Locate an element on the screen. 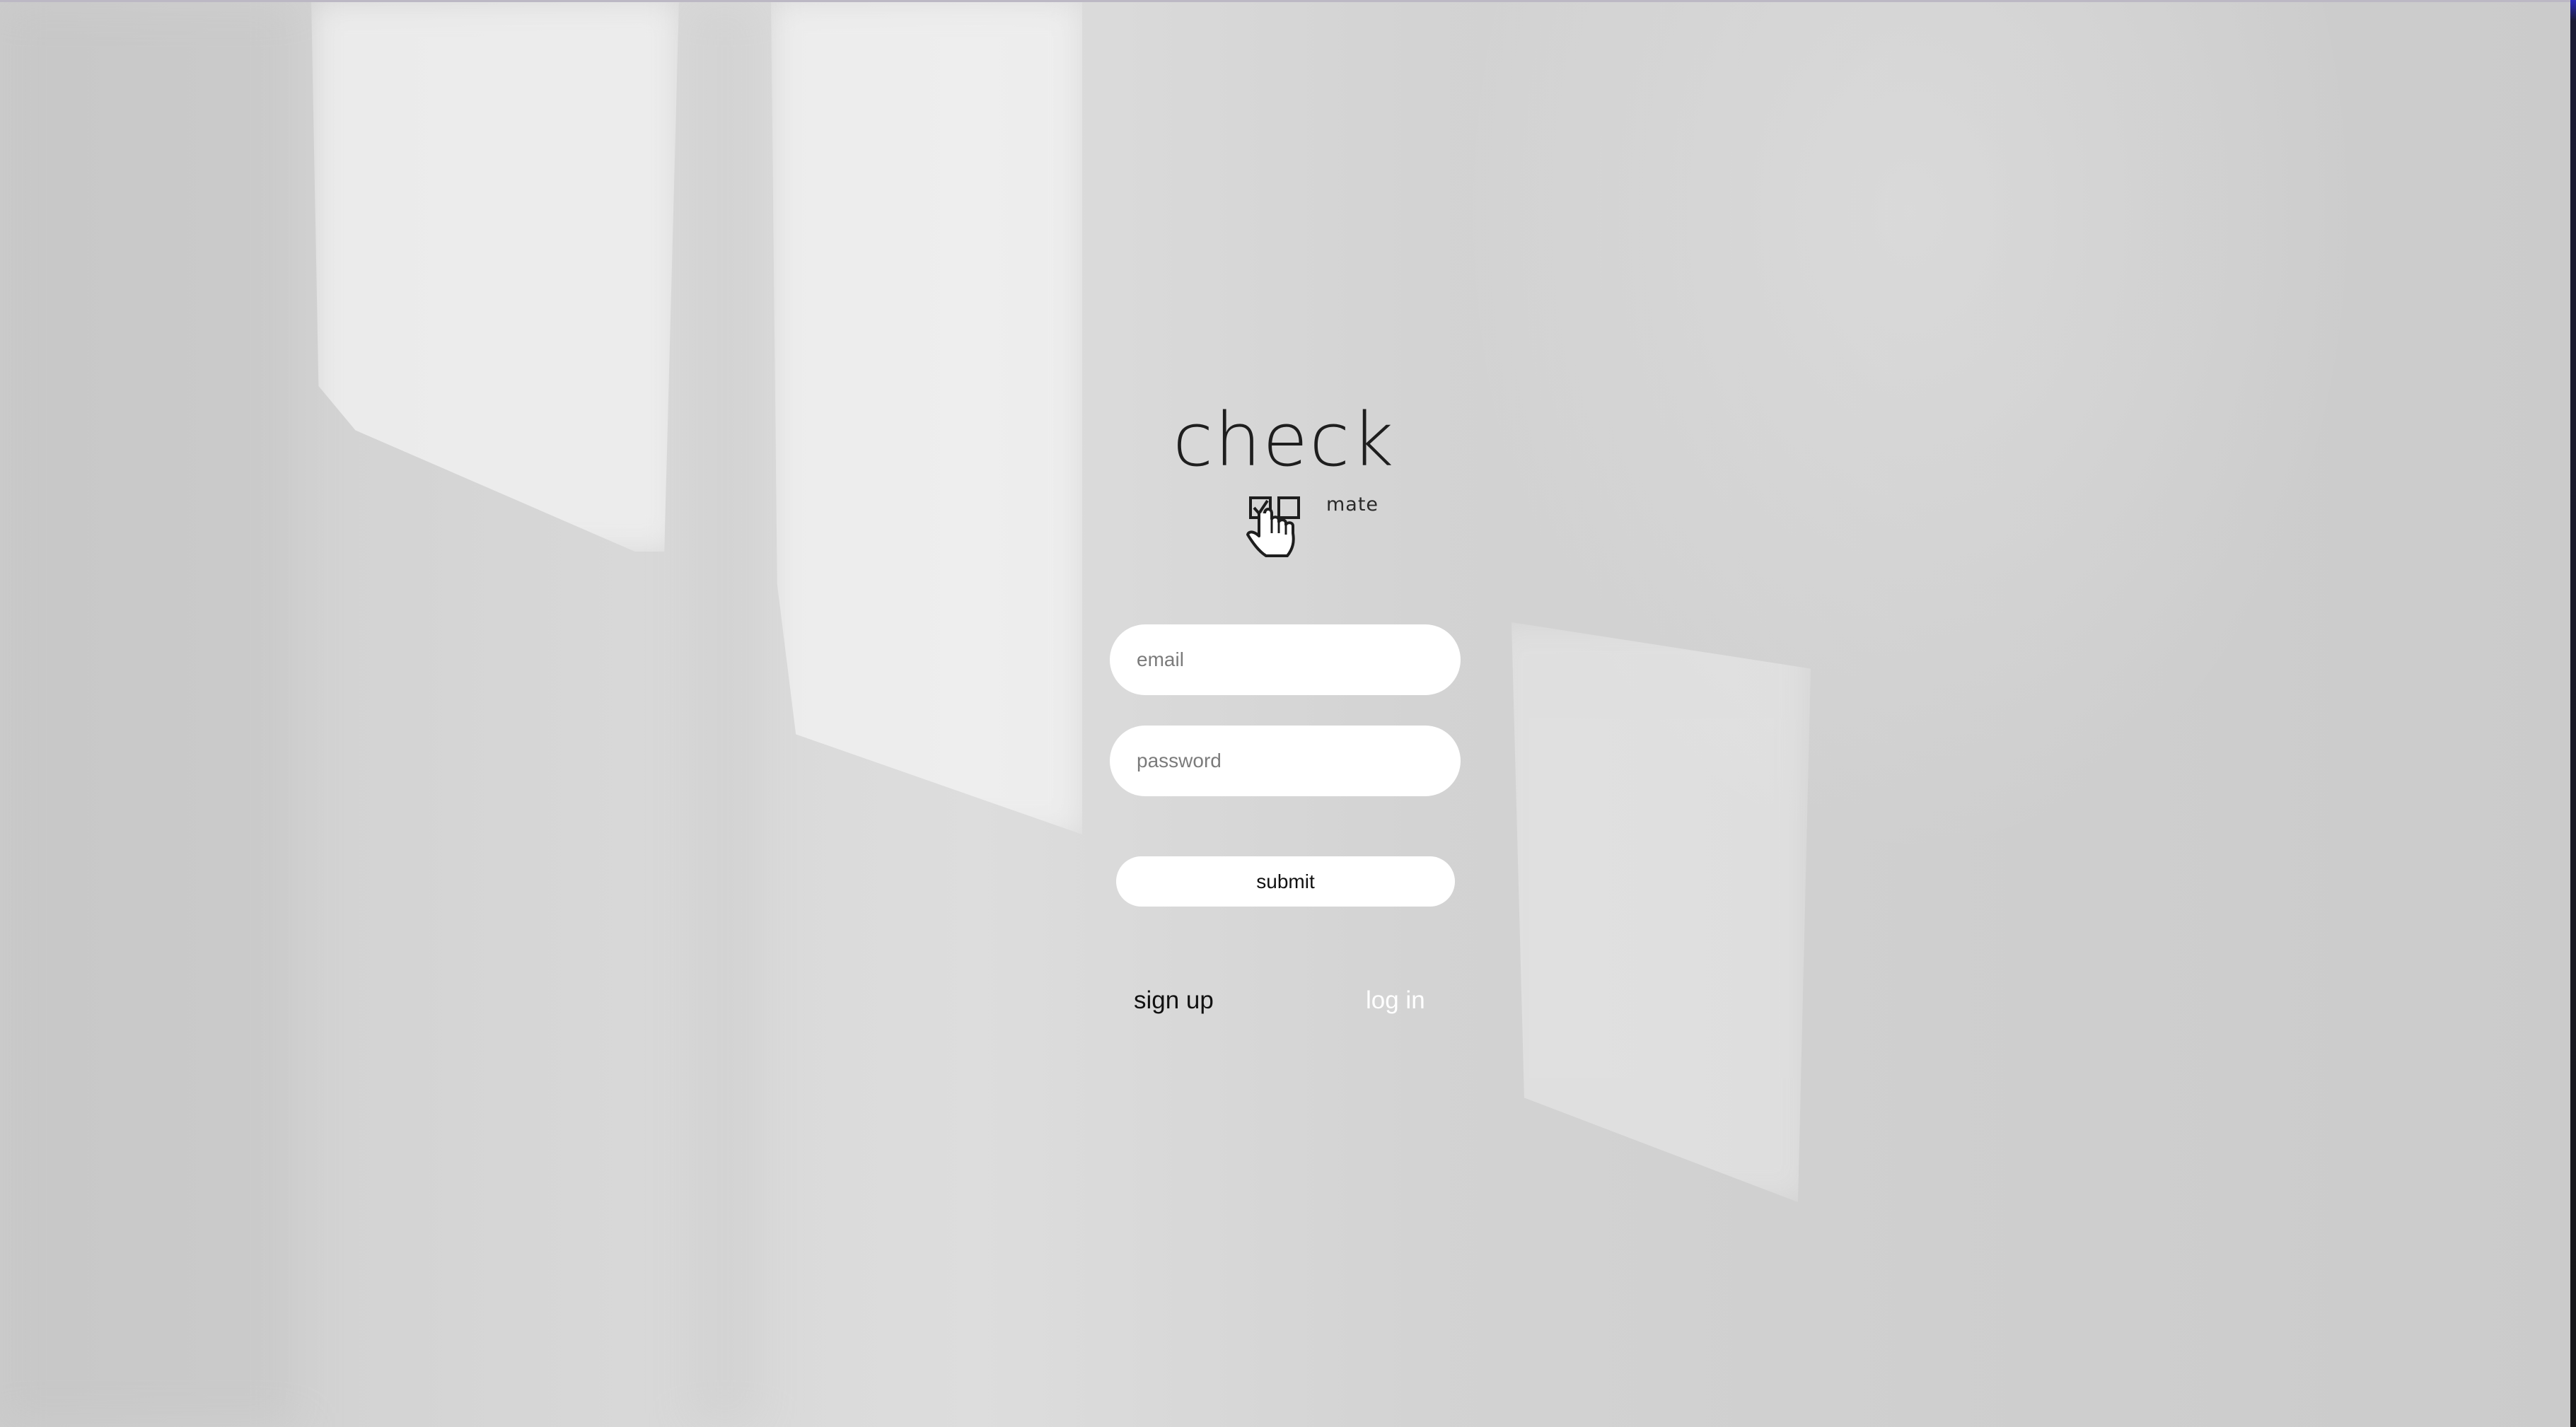 This screenshot has width=2576, height=1427. log-in-link: log in is located at coordinates (1395, 1000).